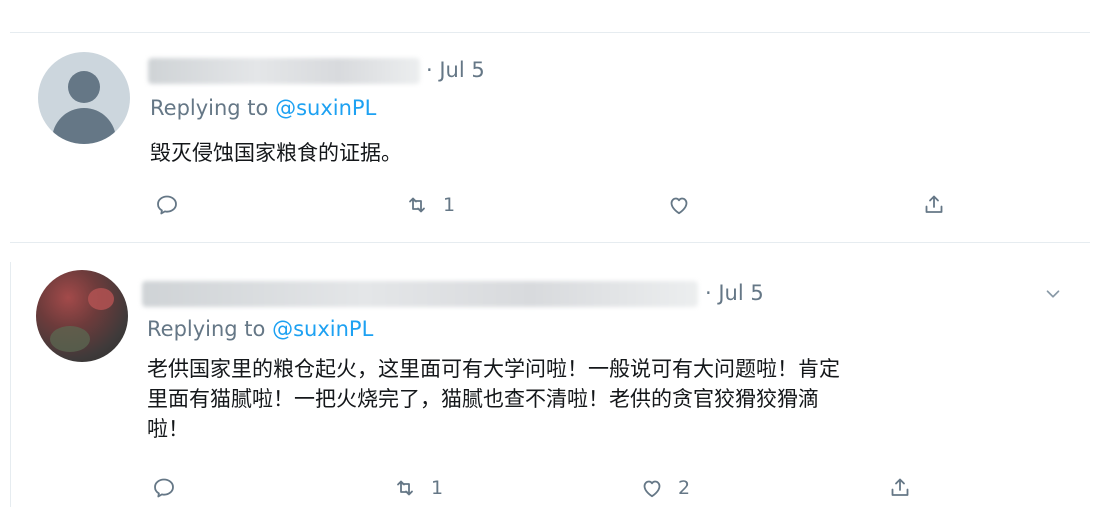 This screenshot has height=516, width=1100. I want to click on chevron-down-icon, so click(1053, 294).